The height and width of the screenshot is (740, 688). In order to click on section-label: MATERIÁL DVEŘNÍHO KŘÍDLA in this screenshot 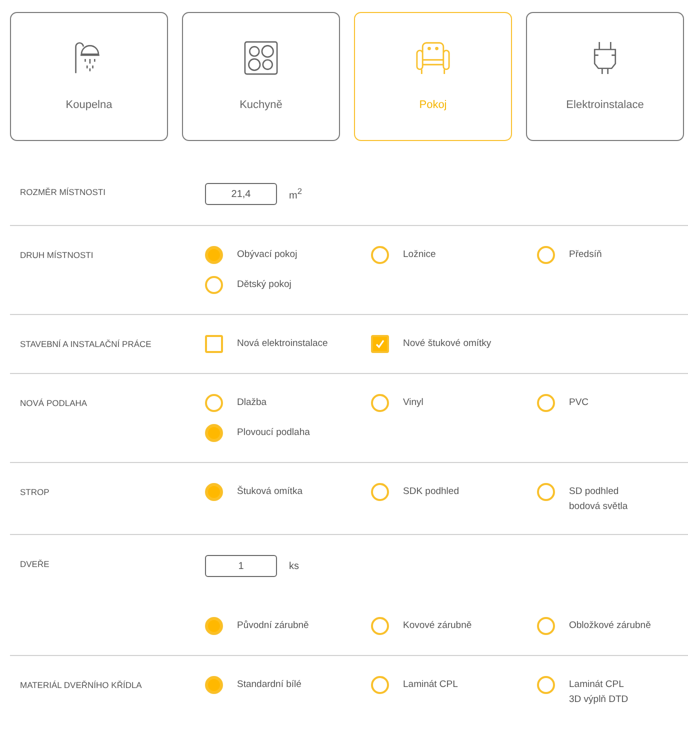, I will do `click(81, 685)`.